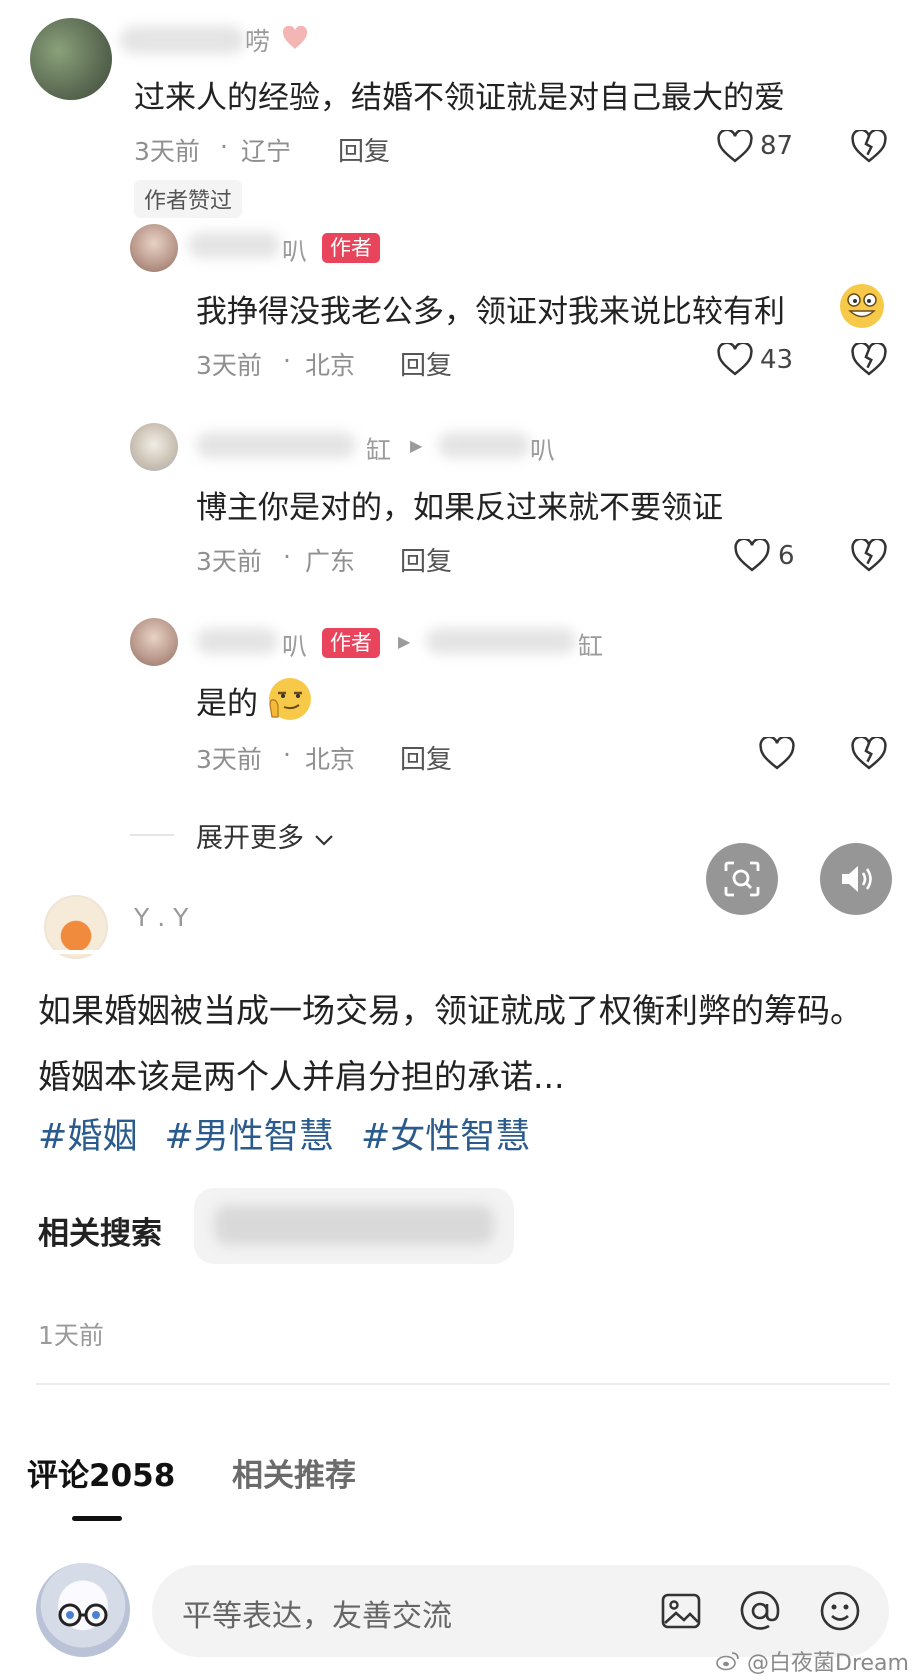 The width and height of the screenshot is (924, 1680). Describe the element at coordinates (459, 508) in the screenshot. I see `comment-text: 博主你是对的，如果反过来就不要领证` at that location.